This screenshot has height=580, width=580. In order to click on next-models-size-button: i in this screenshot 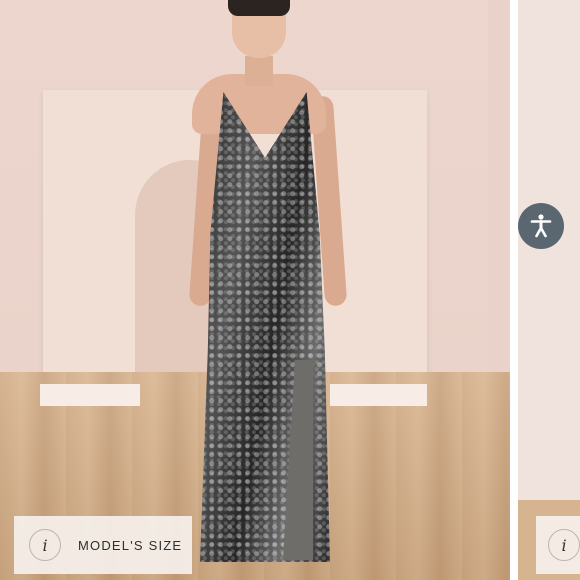, I will do `click(558, 545)`.